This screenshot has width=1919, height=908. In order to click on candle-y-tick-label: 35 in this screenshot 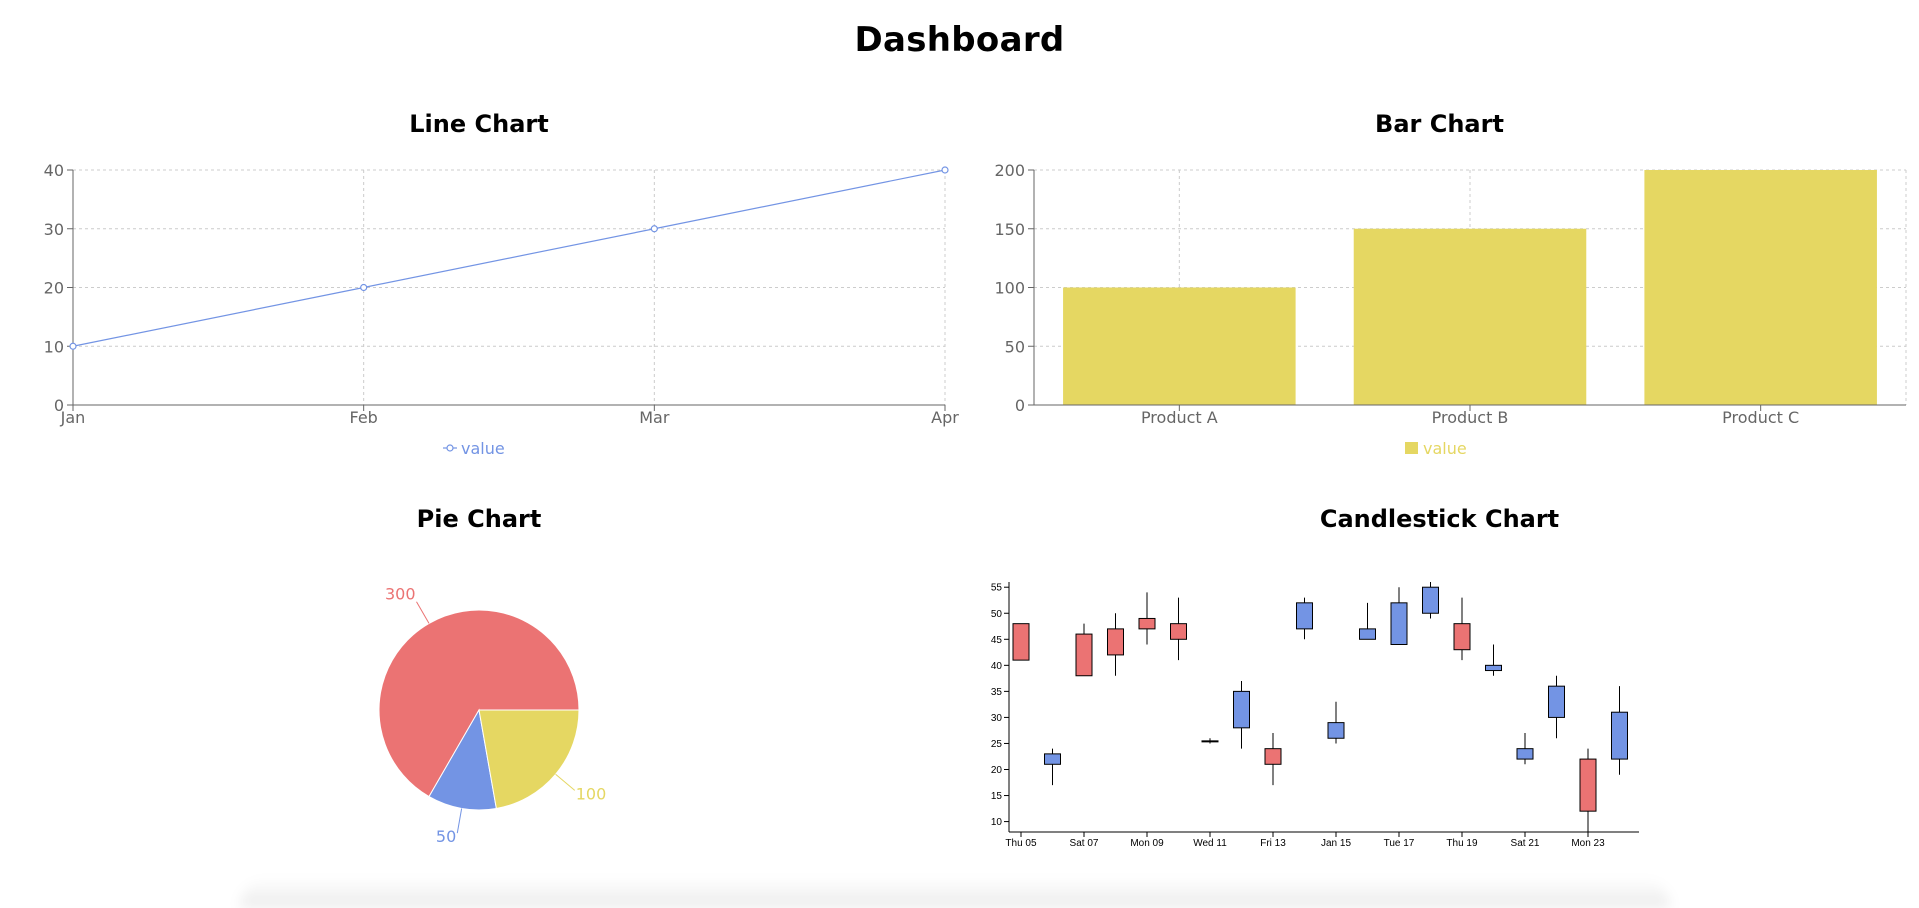, I will do `click(997, 692)`.